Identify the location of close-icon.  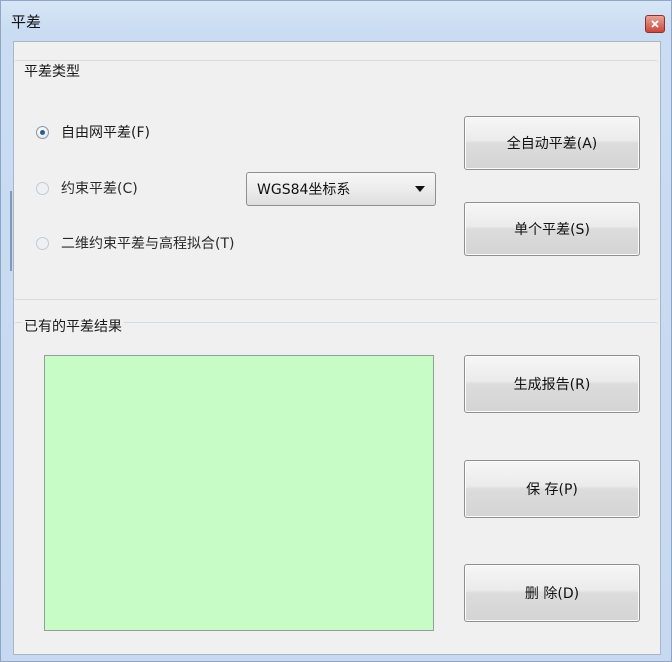
(655, 24).